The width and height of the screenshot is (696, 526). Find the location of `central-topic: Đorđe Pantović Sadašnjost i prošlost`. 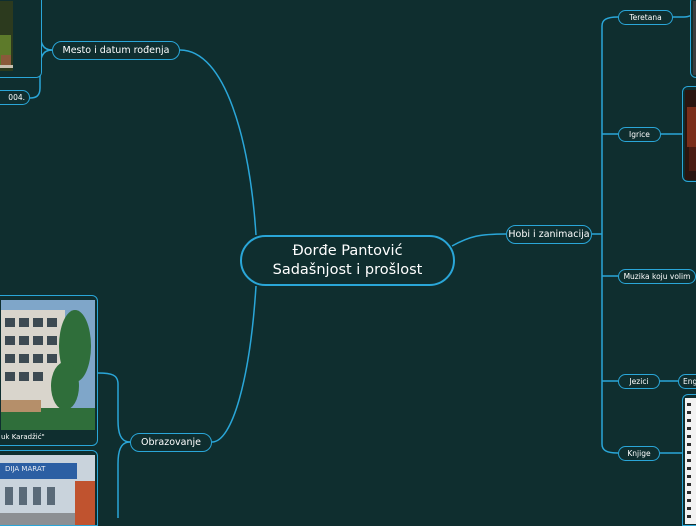

central-topic: Đorđe Pantović Sadašnjost i prošlost is located at coordinates (347, 260).